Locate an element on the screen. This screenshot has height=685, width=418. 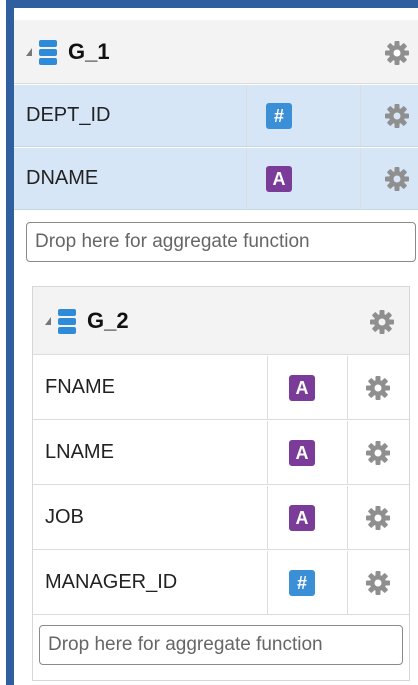
field-row-dname: DNAME A is located at coordinates (216, 179).